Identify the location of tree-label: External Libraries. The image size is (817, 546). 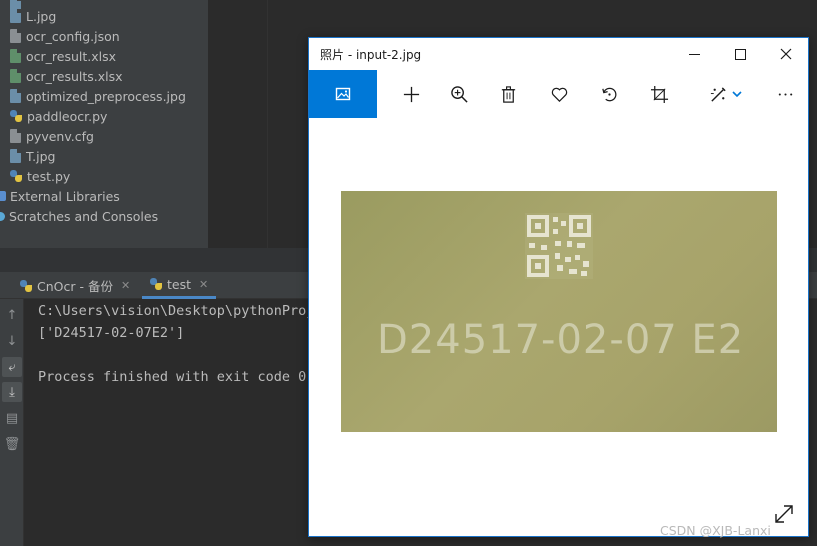
(65, 196).